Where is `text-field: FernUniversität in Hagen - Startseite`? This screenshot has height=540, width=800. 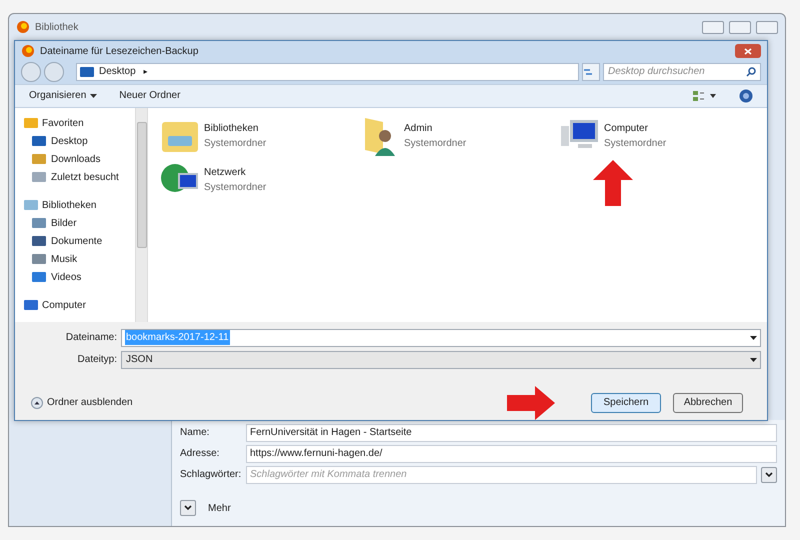
text-field: FernUniversität in Hagen - Startseite is located at coordinates (511, 433).